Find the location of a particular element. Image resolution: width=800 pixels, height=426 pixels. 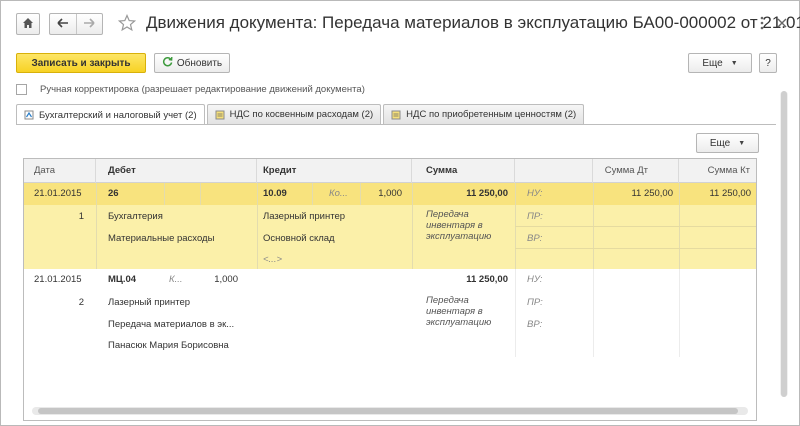

row2-date: 21.01.2015 is located at coordinates (58, 279).